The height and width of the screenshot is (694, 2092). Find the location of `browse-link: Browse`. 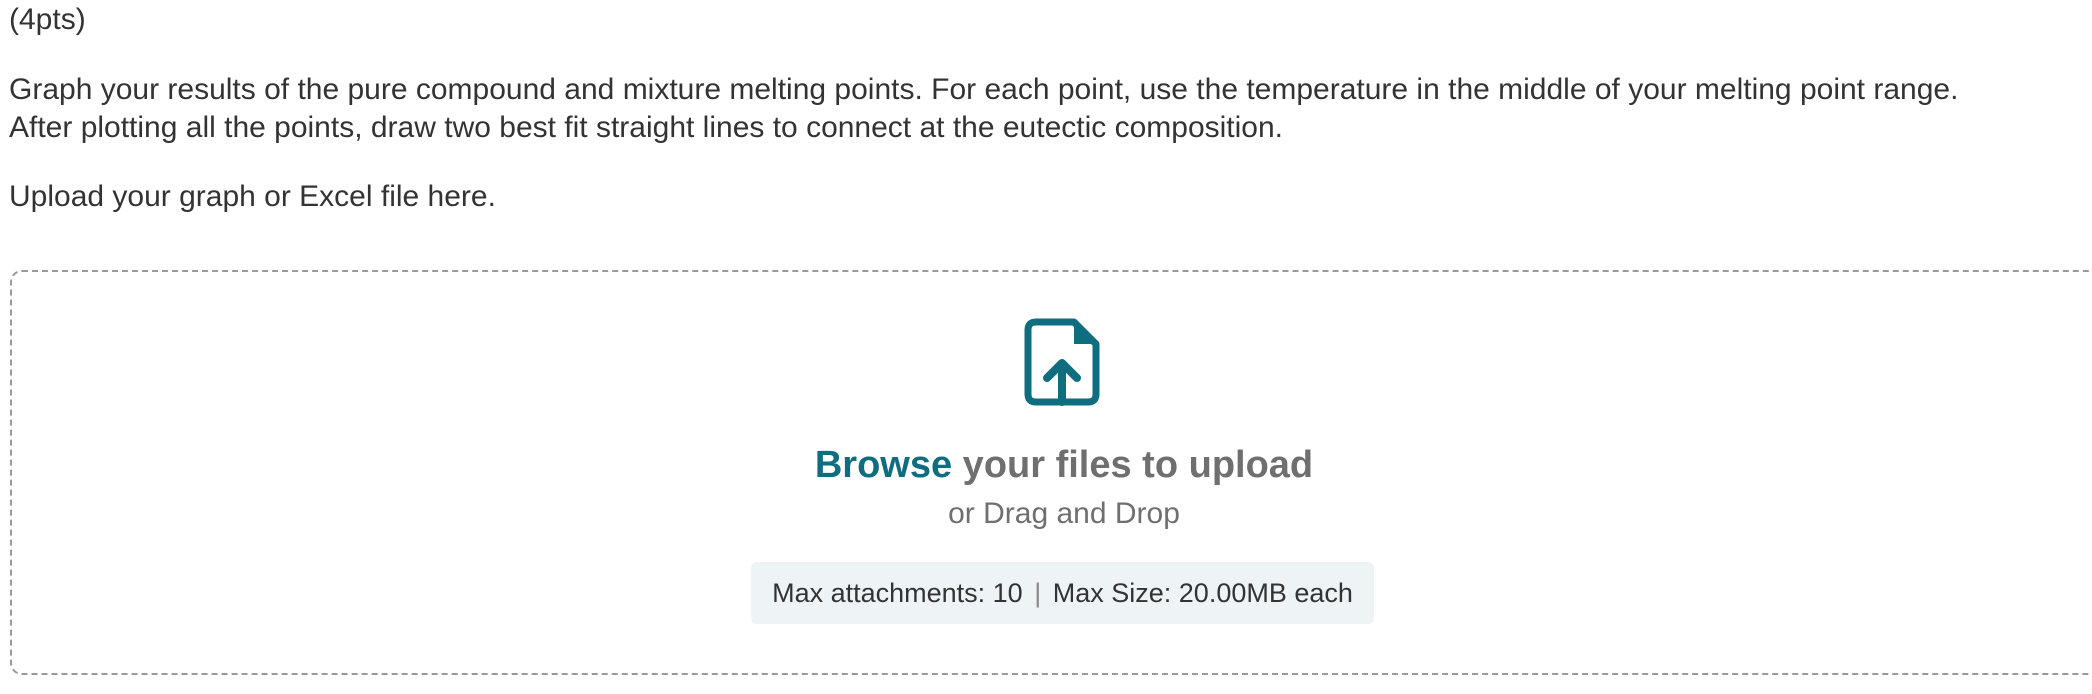

browse-link: Browse is located at coordinates (883, 465).